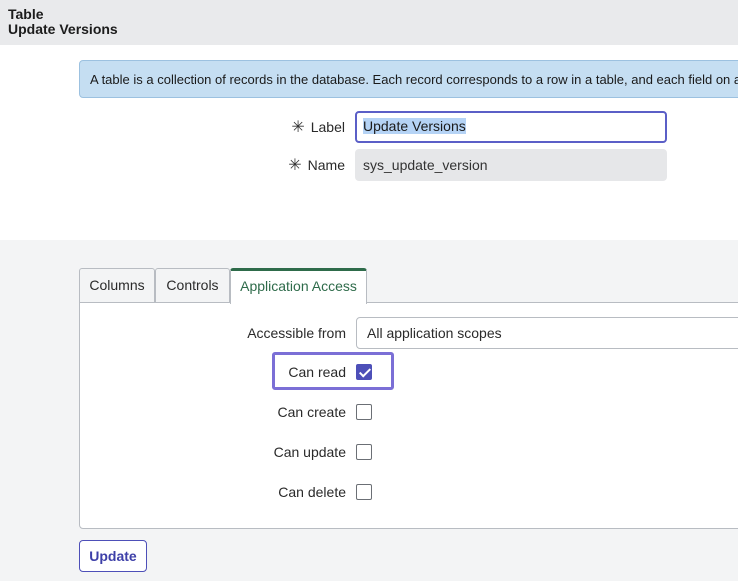 The width and height of the screenshot is (738, 581). I want to click on can-read-label: Can read, so click(317, 372).